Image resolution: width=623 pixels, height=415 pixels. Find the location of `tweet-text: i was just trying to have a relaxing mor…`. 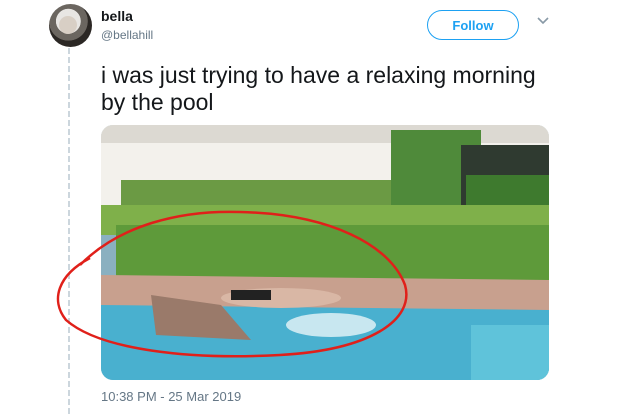

tweet-text: i was just trying to have a relaxing mor… is located at coordinates (318, 88).